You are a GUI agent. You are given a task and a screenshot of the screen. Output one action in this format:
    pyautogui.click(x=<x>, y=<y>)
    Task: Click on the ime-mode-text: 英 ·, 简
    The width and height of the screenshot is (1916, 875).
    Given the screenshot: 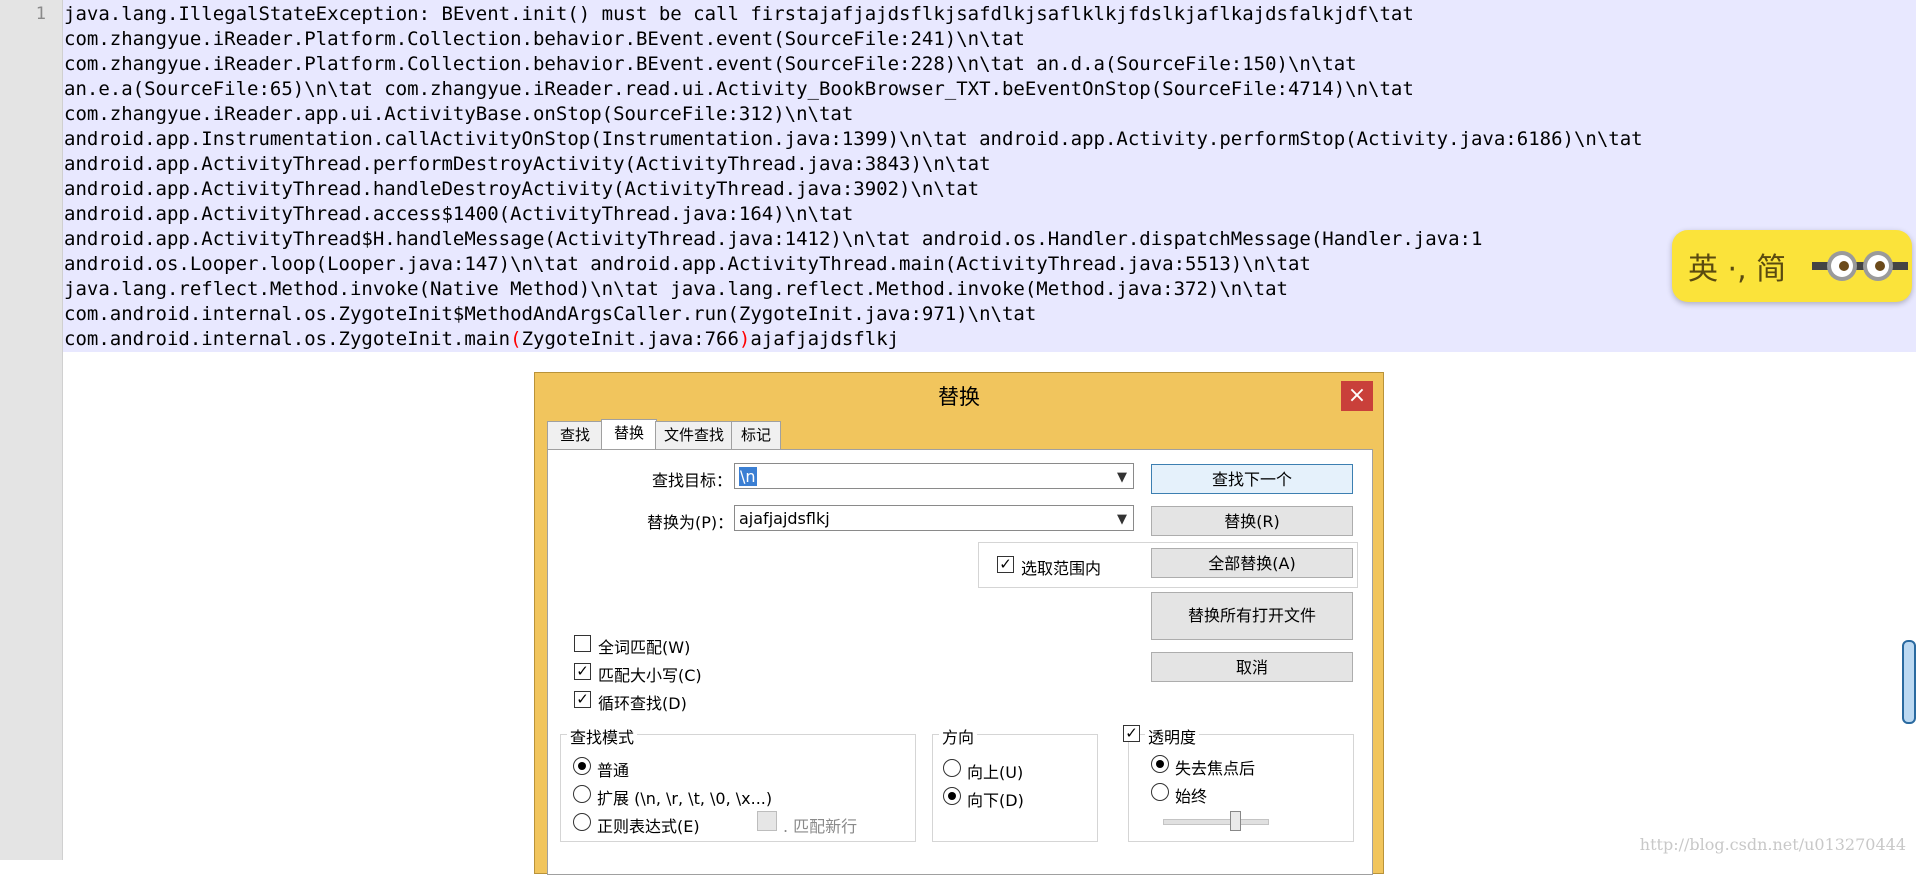 What is the action you would take?
    pyautogui.click(x=1737, y=266)
    